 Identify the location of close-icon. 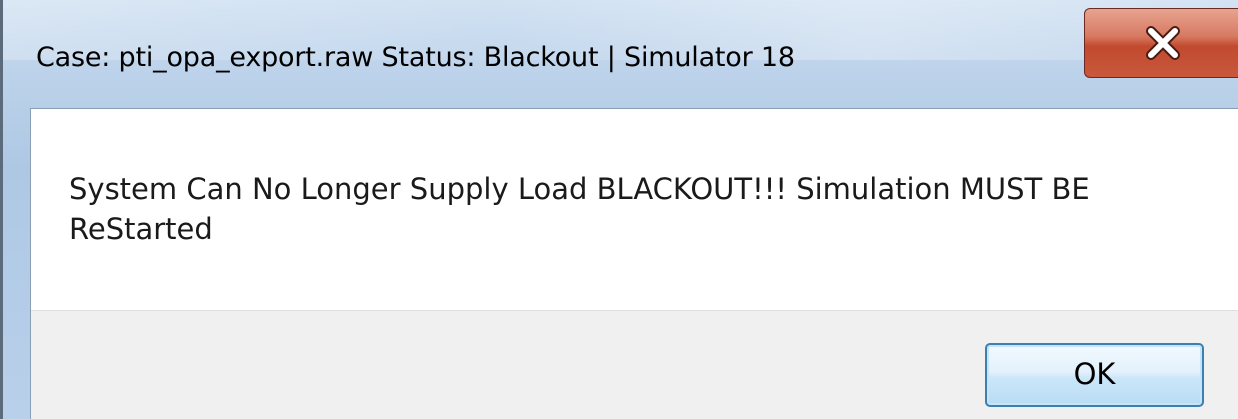
(1163, 43).